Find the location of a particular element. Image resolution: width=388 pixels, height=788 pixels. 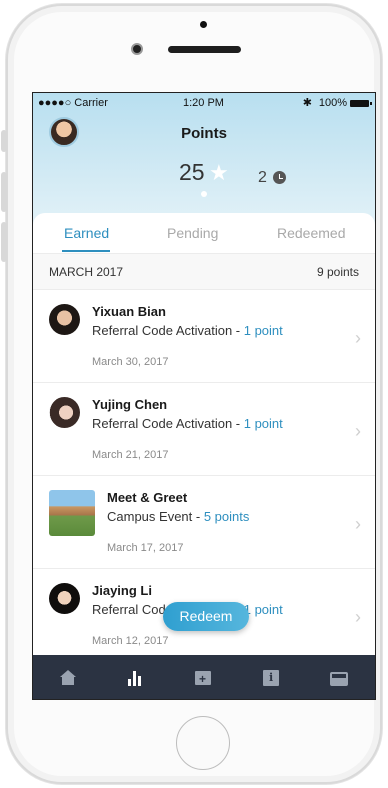

clock-icon is located at coordinates (279, 177).